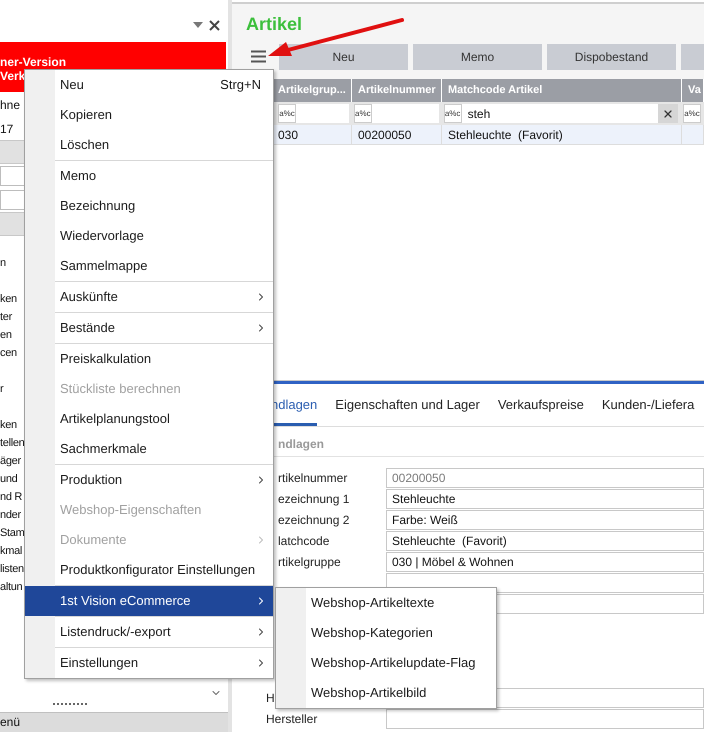 The height and width of the screenshot is (732, 704). I want to click on tab: Verkaufspreise, so click(541, 405).